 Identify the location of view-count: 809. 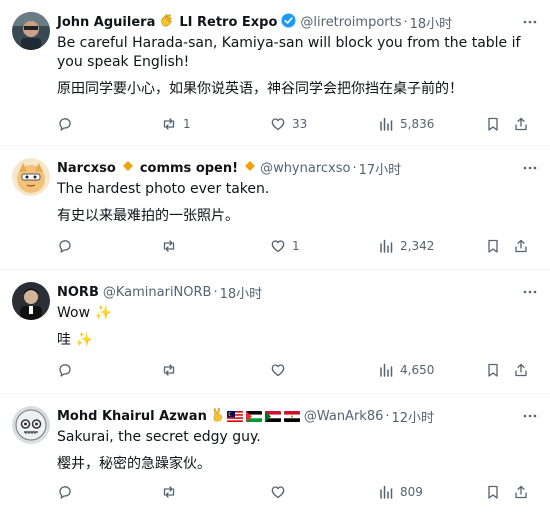
(411, 492).